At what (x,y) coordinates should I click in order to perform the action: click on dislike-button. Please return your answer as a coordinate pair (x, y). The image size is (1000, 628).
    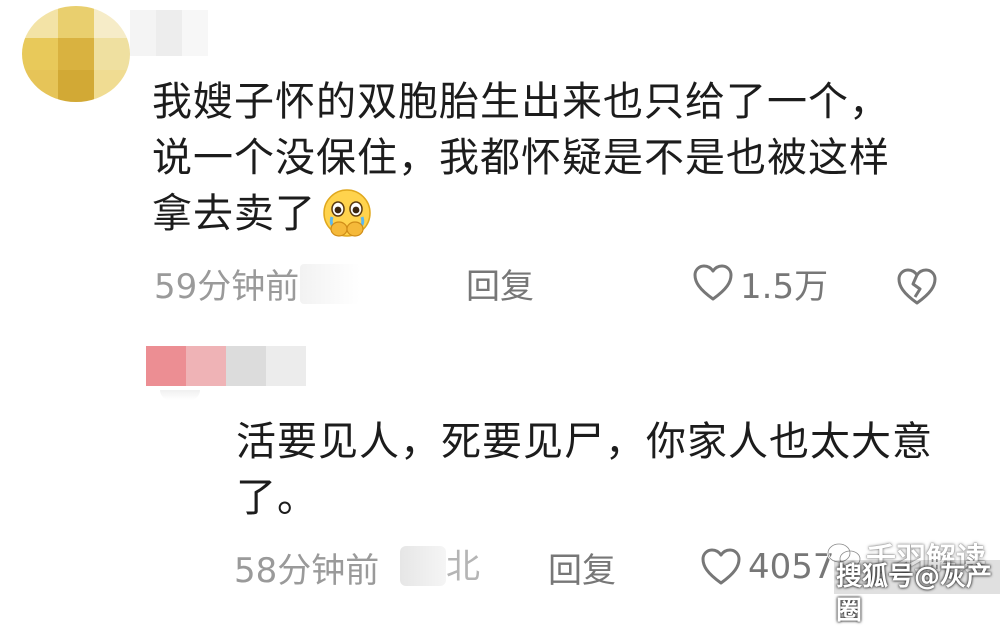
    Looking at the image, I should click on (917, 287).